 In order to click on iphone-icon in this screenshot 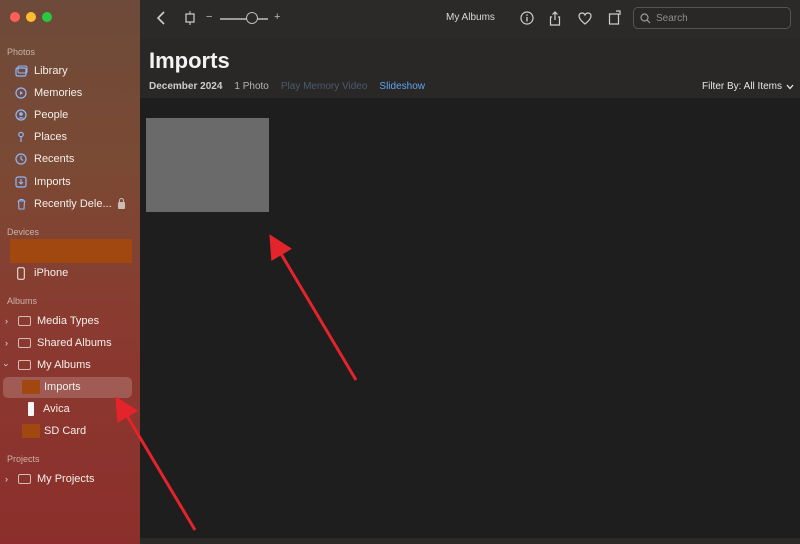, I will do `click(21, 273)`.